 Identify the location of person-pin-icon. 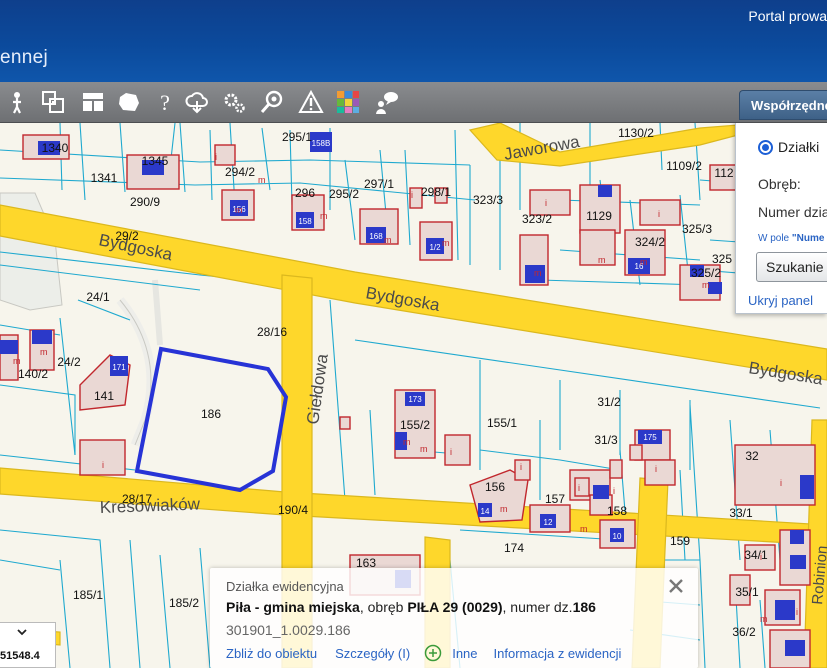
(17, 103).